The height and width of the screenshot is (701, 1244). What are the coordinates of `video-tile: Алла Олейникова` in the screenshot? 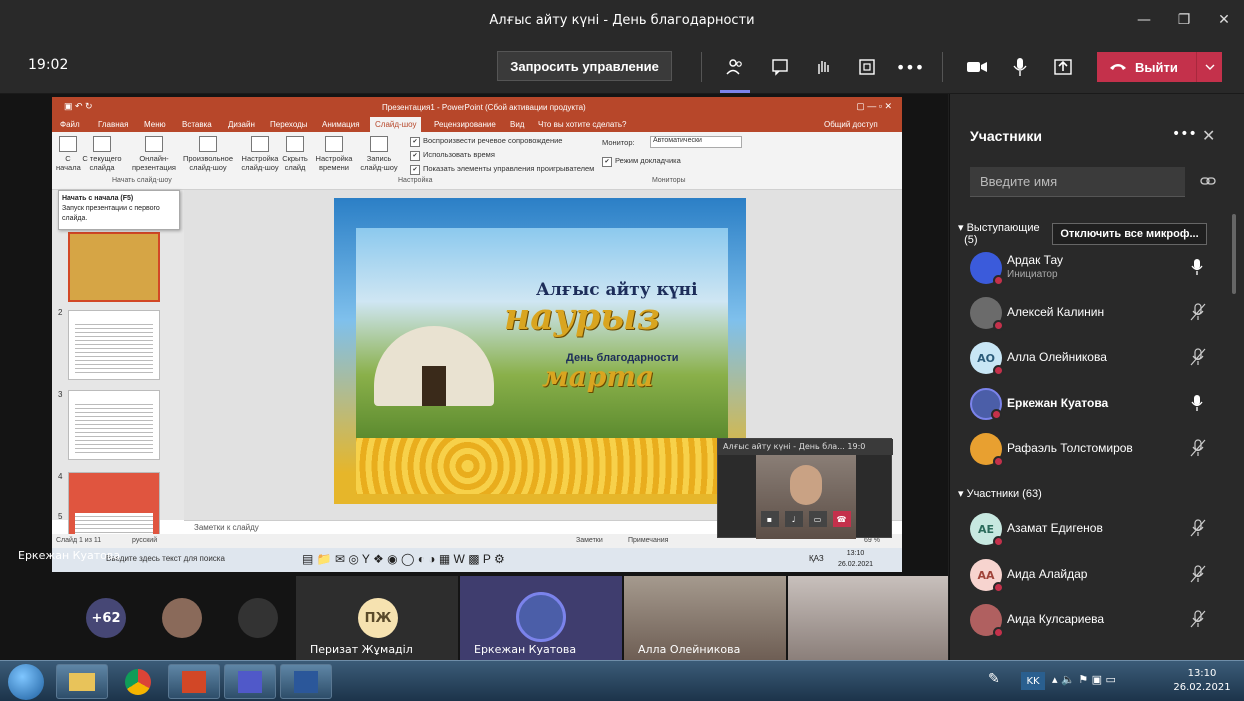 It's located at (705, 618).